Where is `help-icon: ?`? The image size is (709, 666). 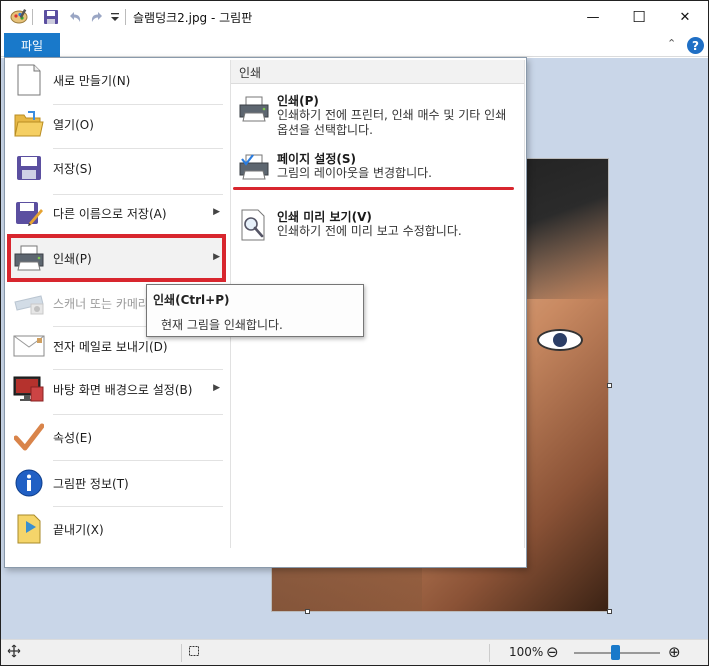 help-icon: ? is located at coordinates (695, 45).